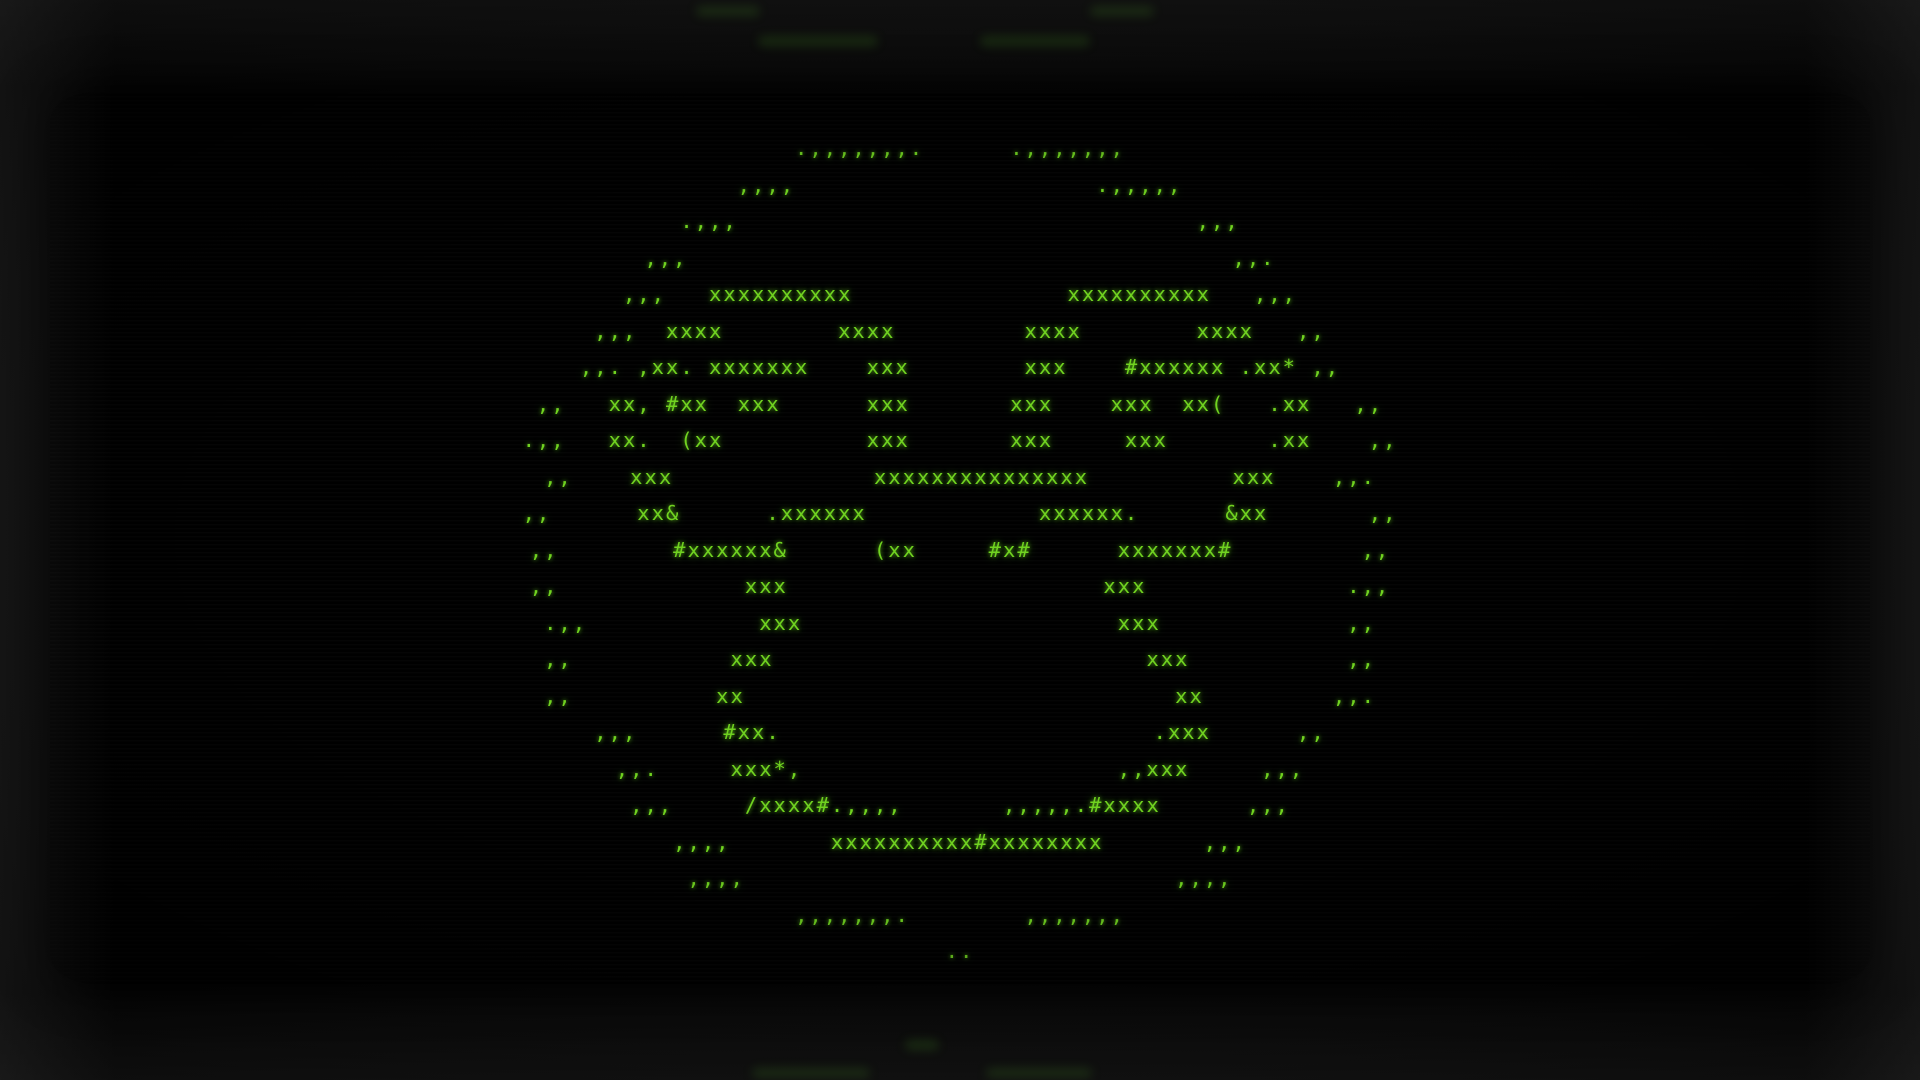 Image resolution: width=1920 pixels, height=1080 pixels. Describe the element at coordinates (960, 878) in the screenshot. I see `ascii-line: ,,,, ,,,,` at that location.